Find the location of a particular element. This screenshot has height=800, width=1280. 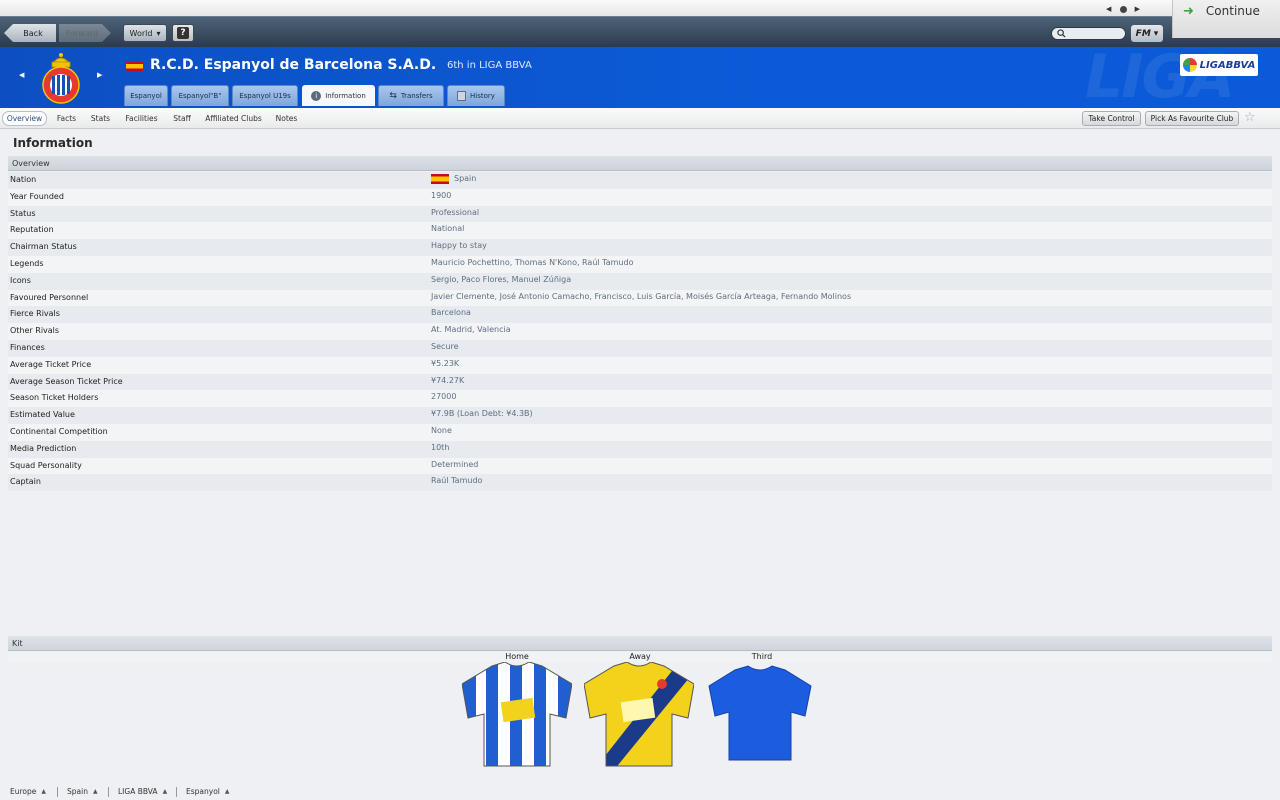

row-label: Reputation is located at coordinates (32, 230).